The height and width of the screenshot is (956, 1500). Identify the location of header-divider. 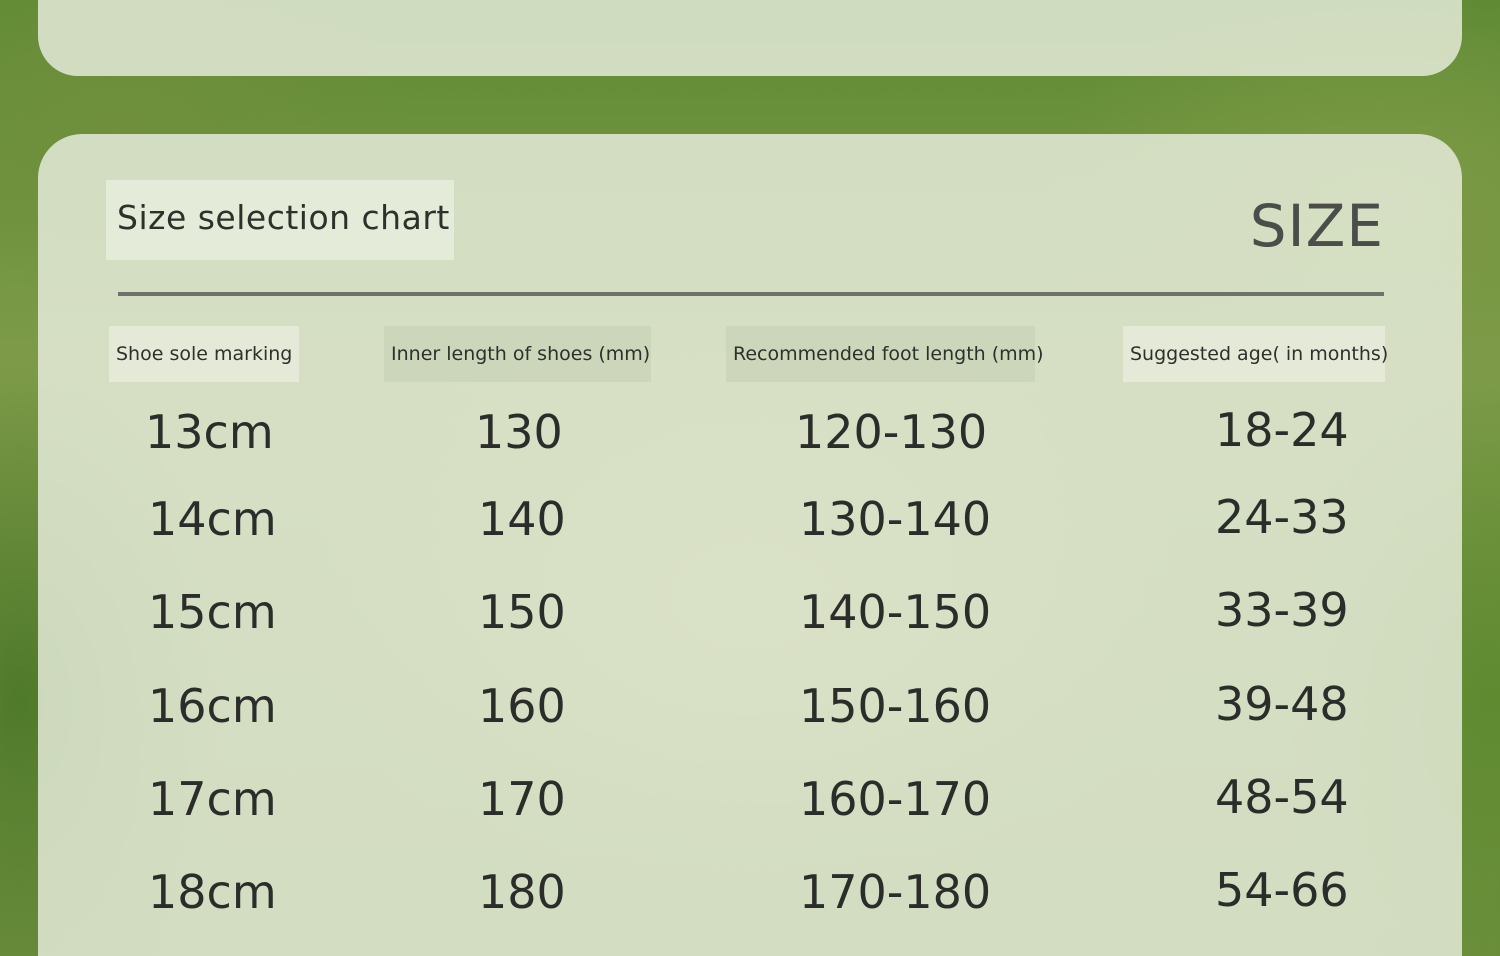
(751, 294).